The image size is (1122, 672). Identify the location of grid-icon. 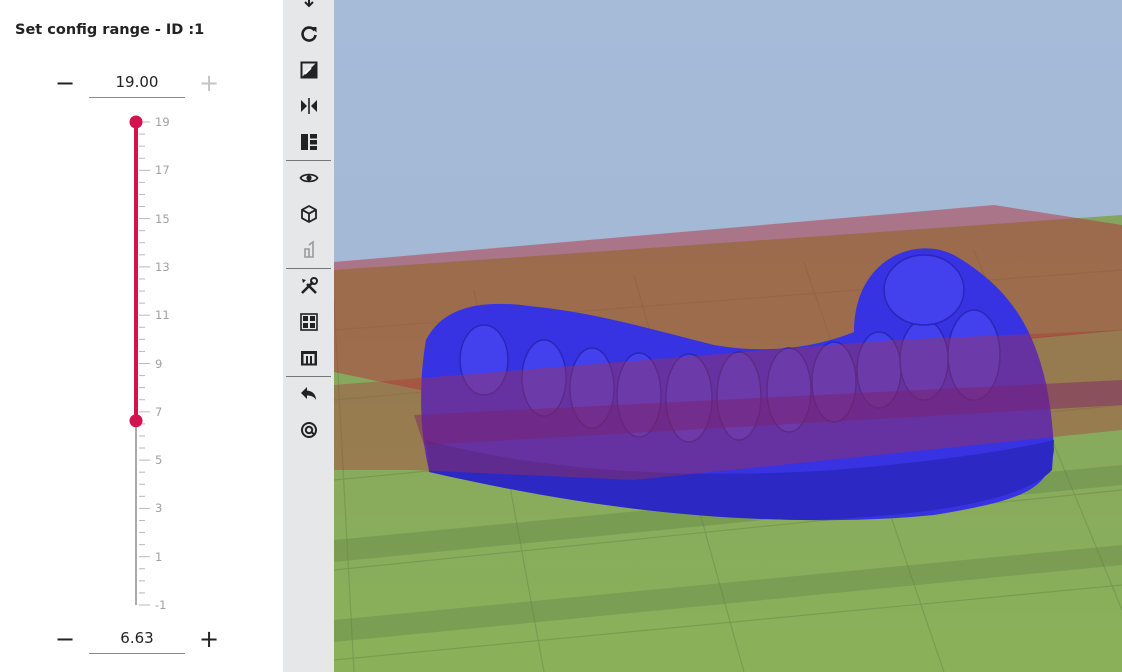
(308, 322).